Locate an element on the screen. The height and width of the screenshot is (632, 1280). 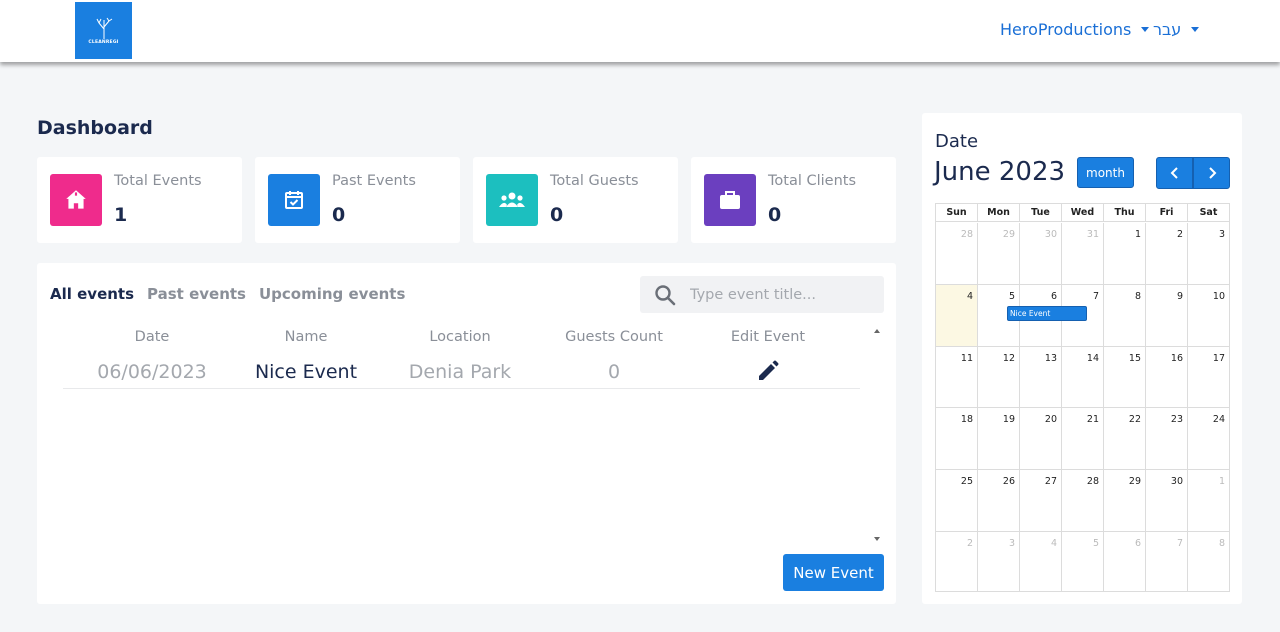
day-number: 18 is located at coordinates (966, 420).